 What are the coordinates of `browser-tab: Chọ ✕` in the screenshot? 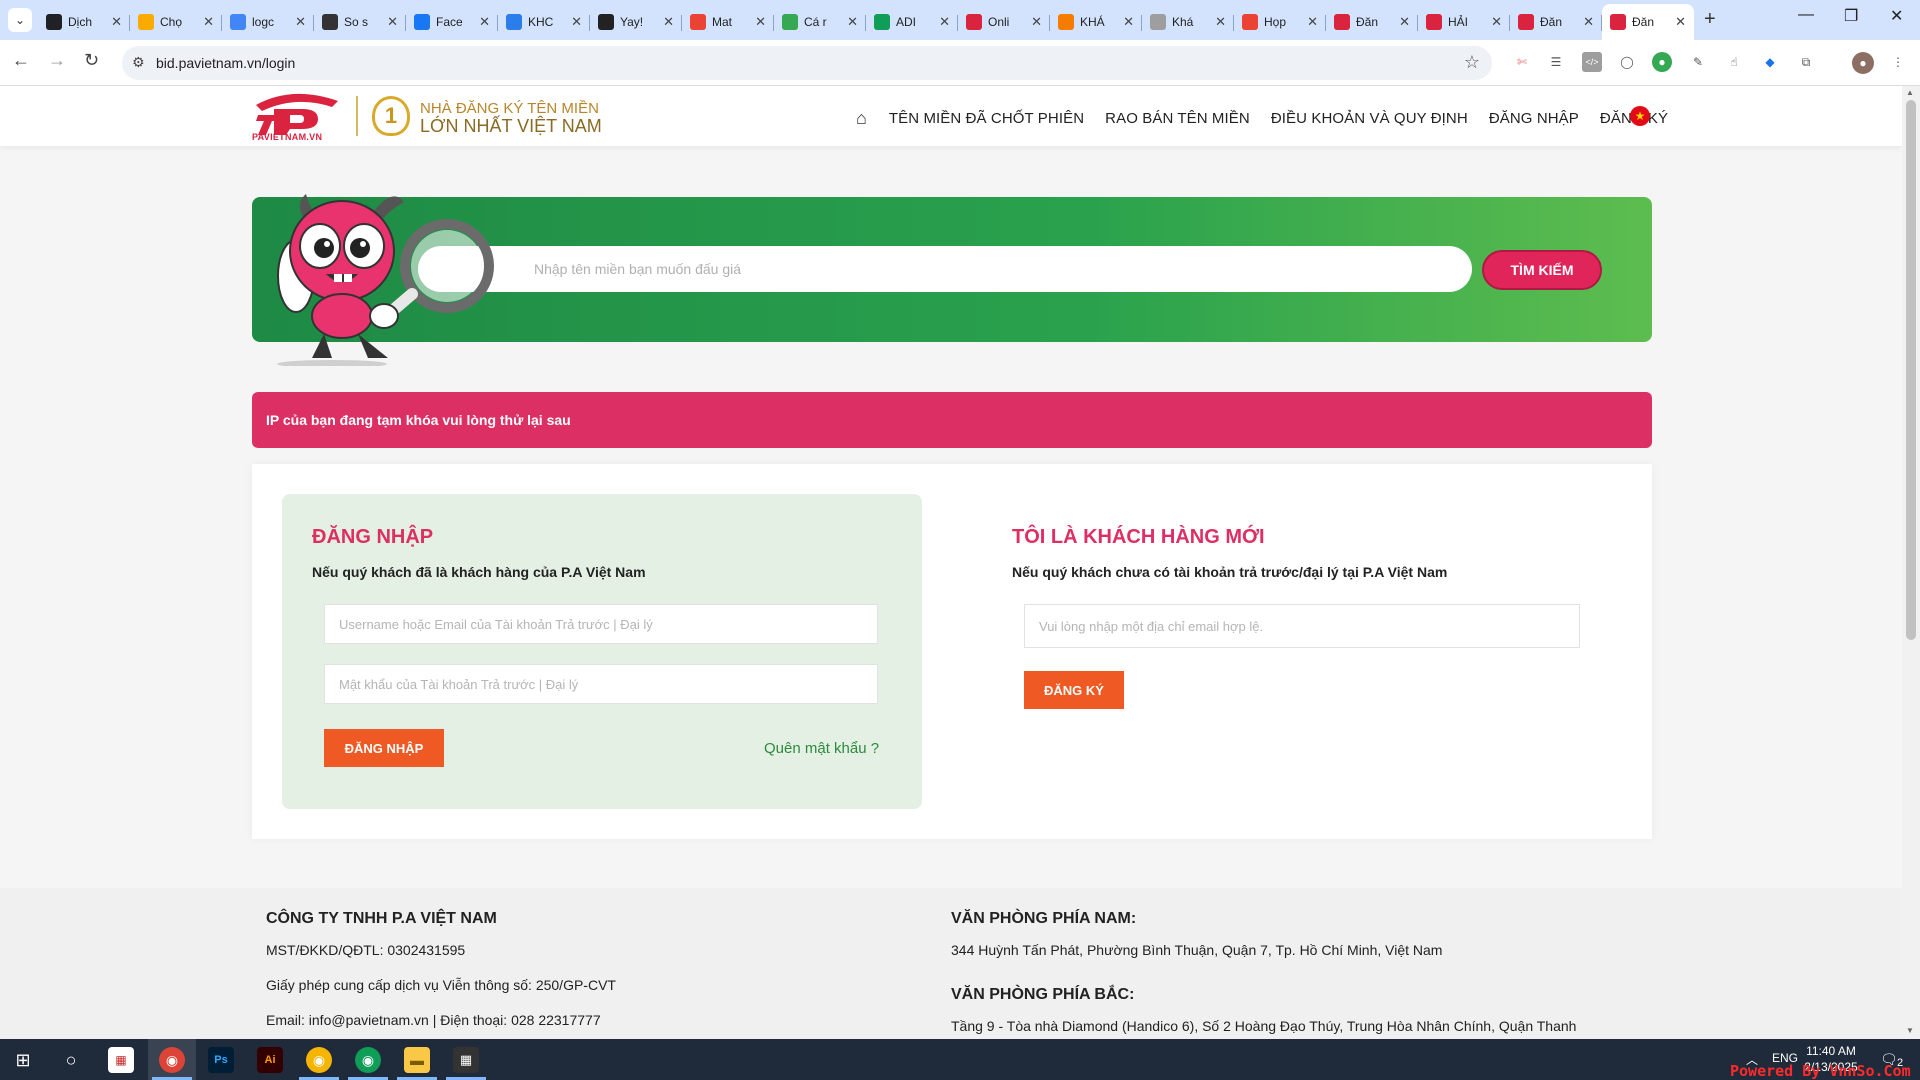 It's located at (176, 22).